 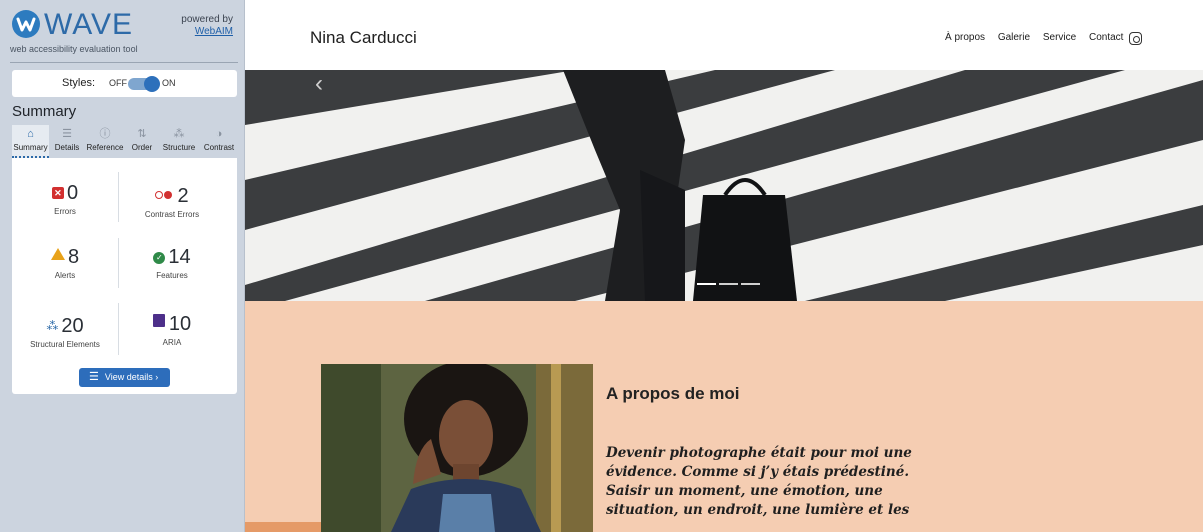 What do you see at coordinates (363, 38) in the screenshot?
I see `site-brand: Nina Carducci` at bounding box center [363, 38].